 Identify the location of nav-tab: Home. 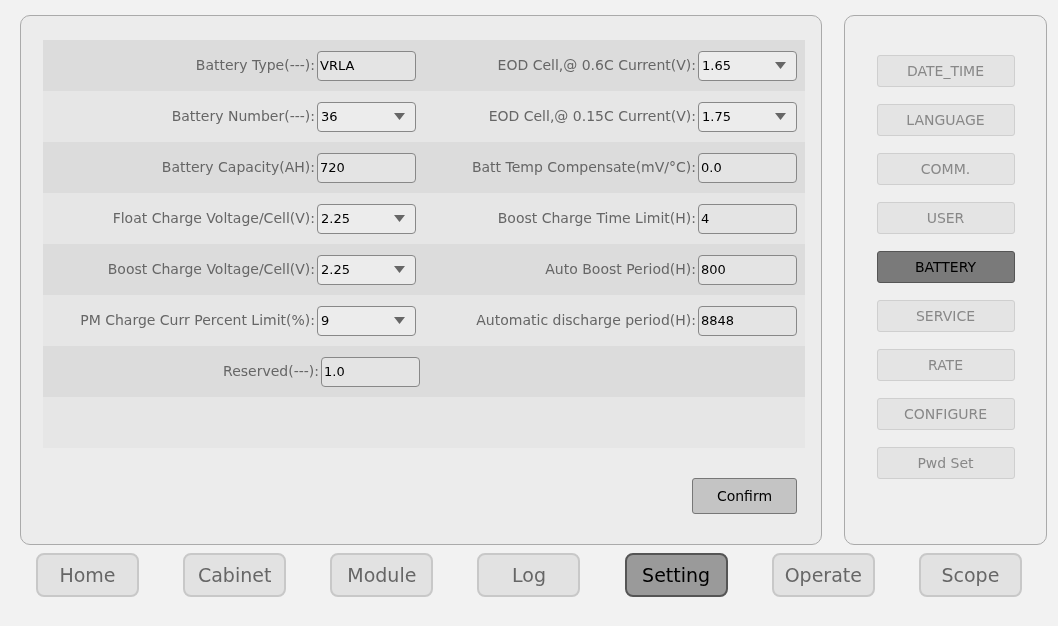
(87, 575).